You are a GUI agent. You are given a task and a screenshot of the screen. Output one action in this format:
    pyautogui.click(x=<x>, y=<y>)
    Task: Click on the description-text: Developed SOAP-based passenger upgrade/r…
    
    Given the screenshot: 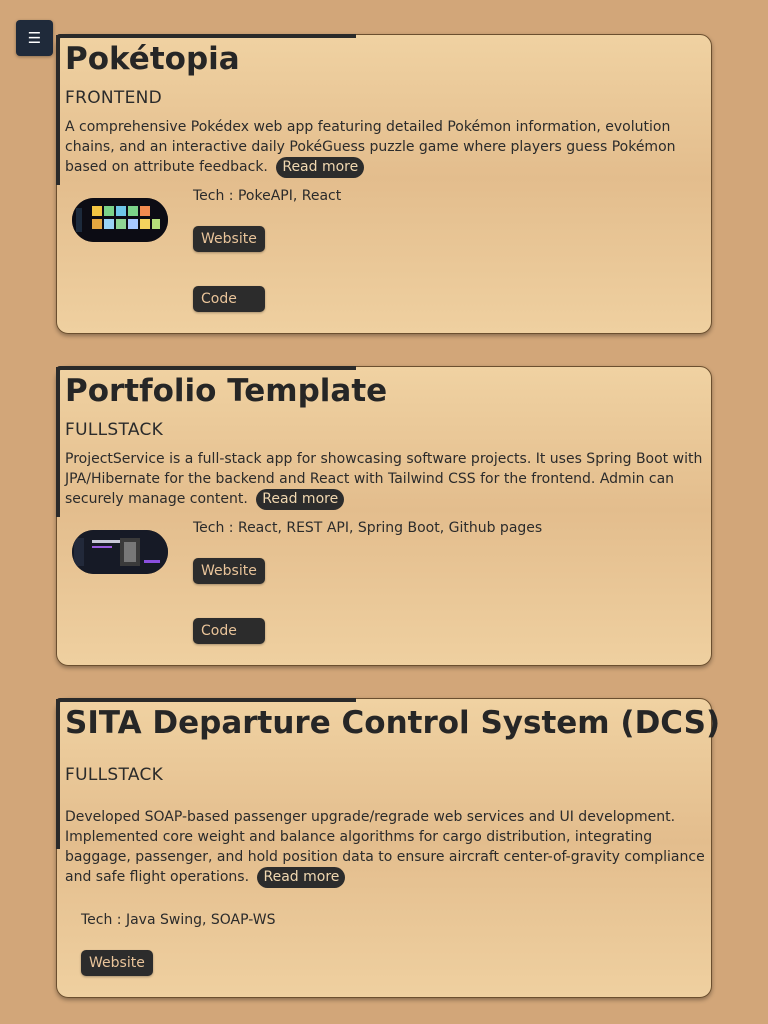 What is the action you would take?
    pyautogui.click(x=385, y=847)
    